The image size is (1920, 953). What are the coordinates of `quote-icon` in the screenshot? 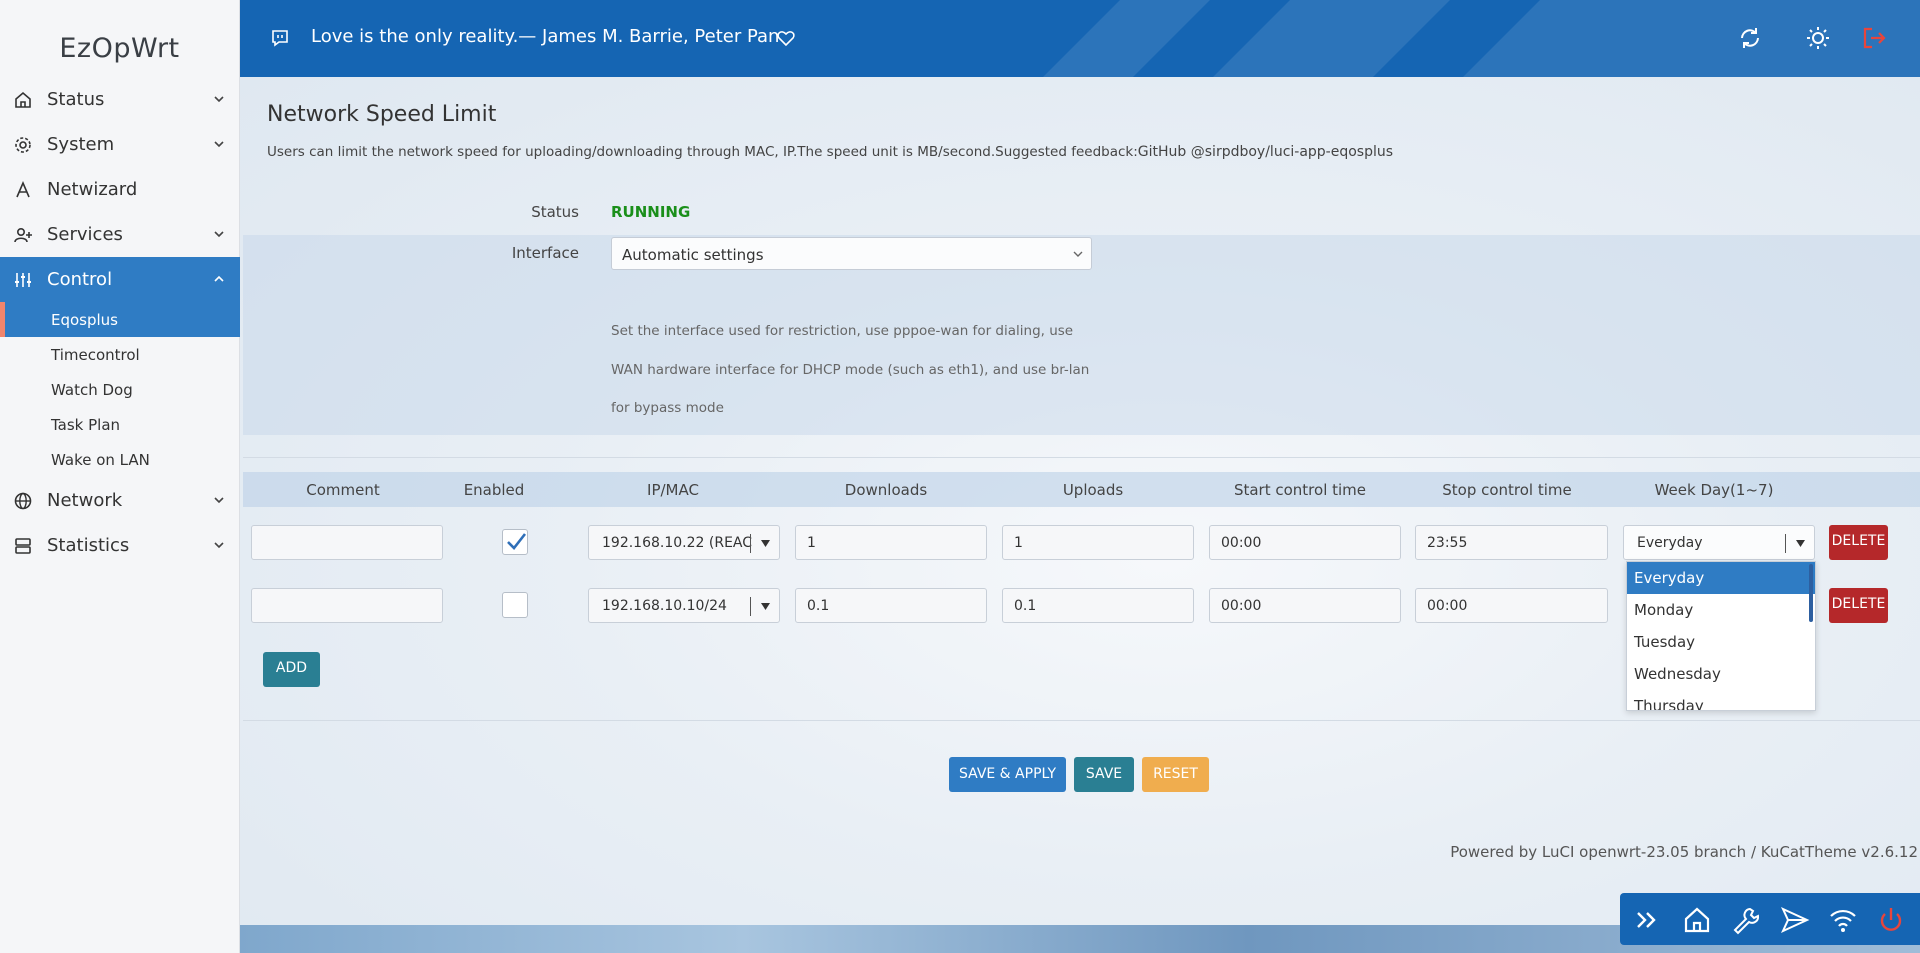 It's located at (280, 38).